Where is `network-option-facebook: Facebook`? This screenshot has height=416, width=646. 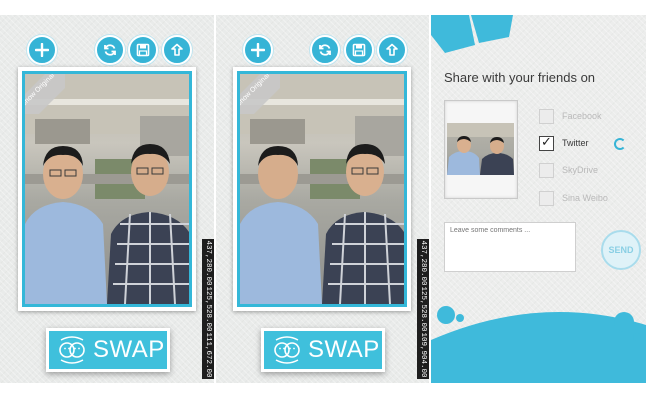 network-option-facebook: Facebook is located at coordinates (570, 116).